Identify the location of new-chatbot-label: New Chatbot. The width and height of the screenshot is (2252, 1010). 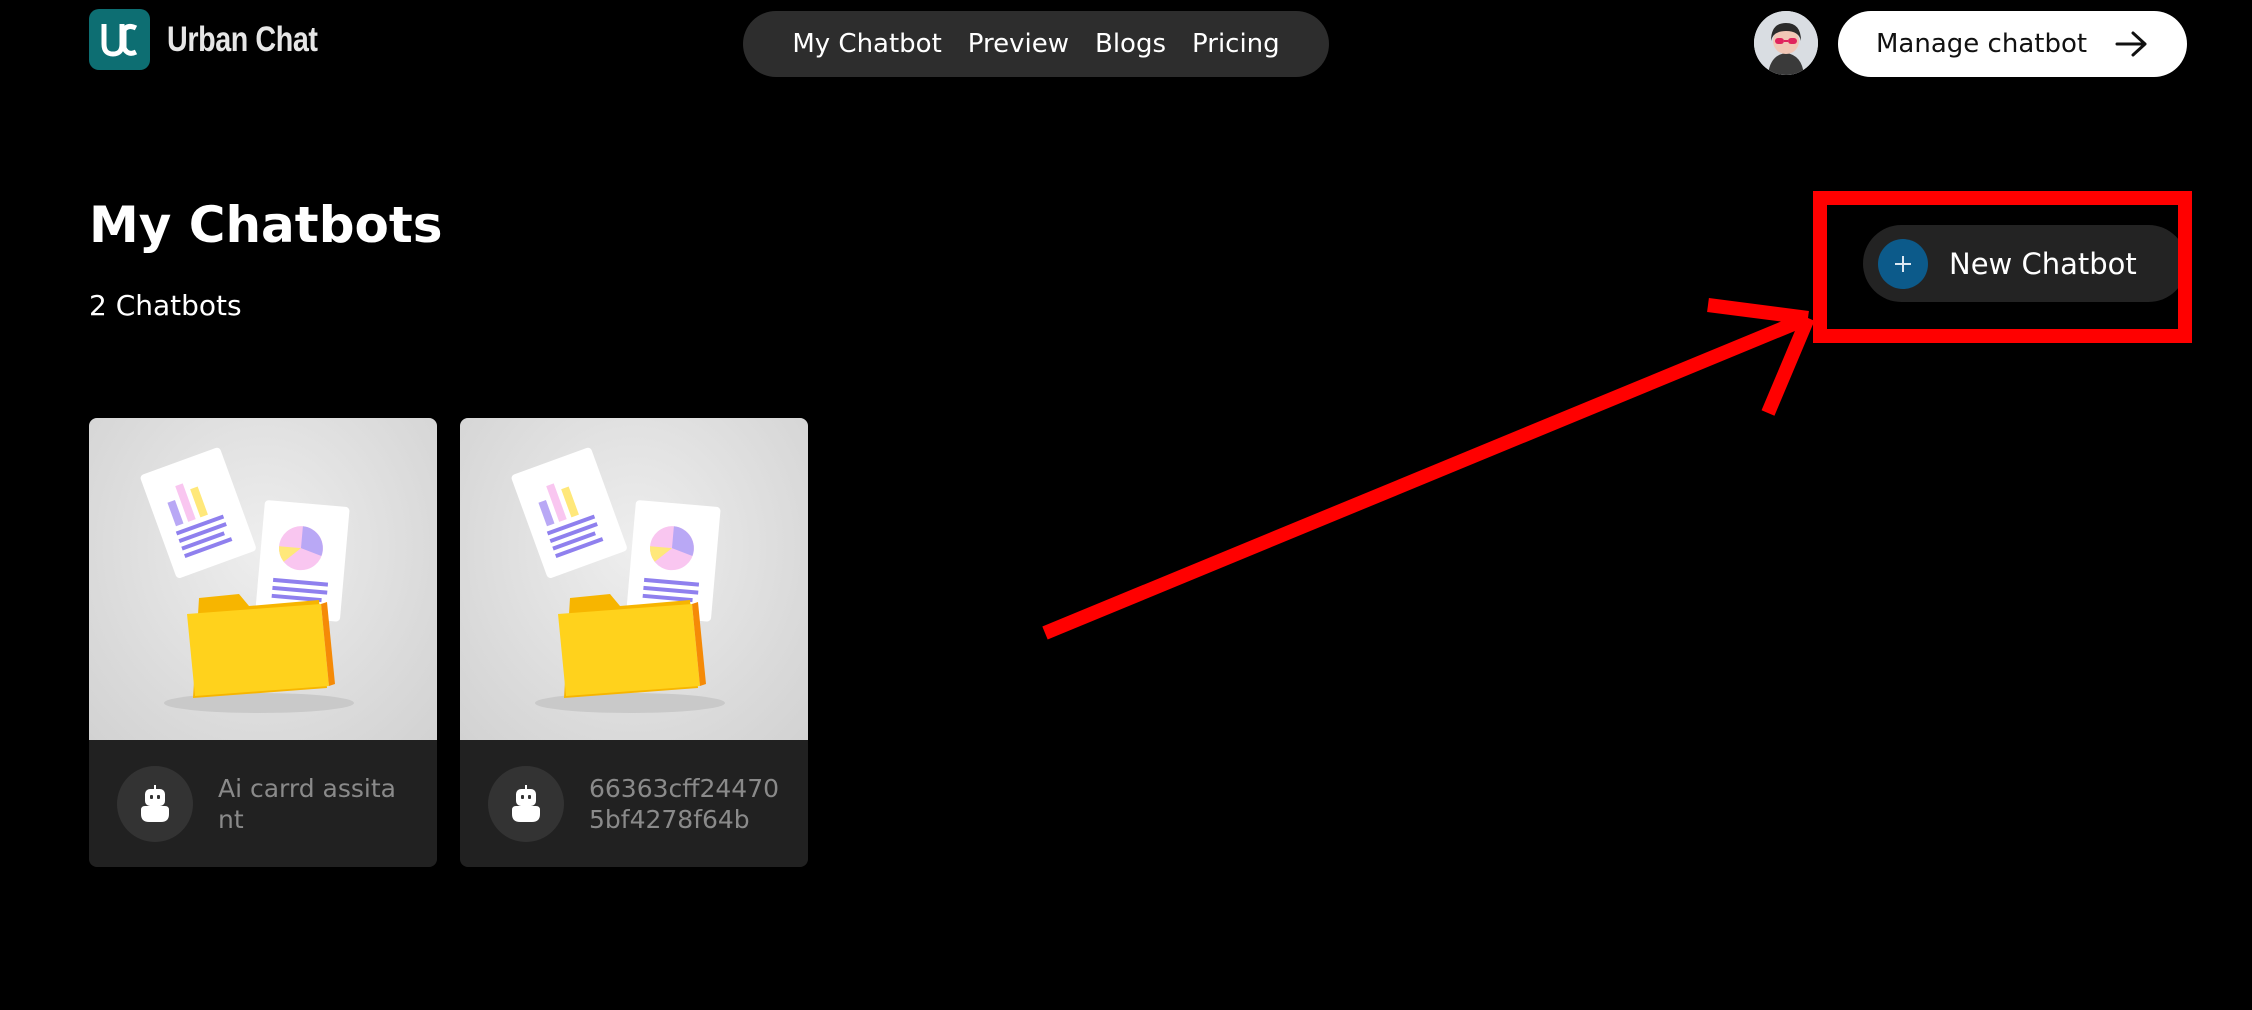
(2043, 263).